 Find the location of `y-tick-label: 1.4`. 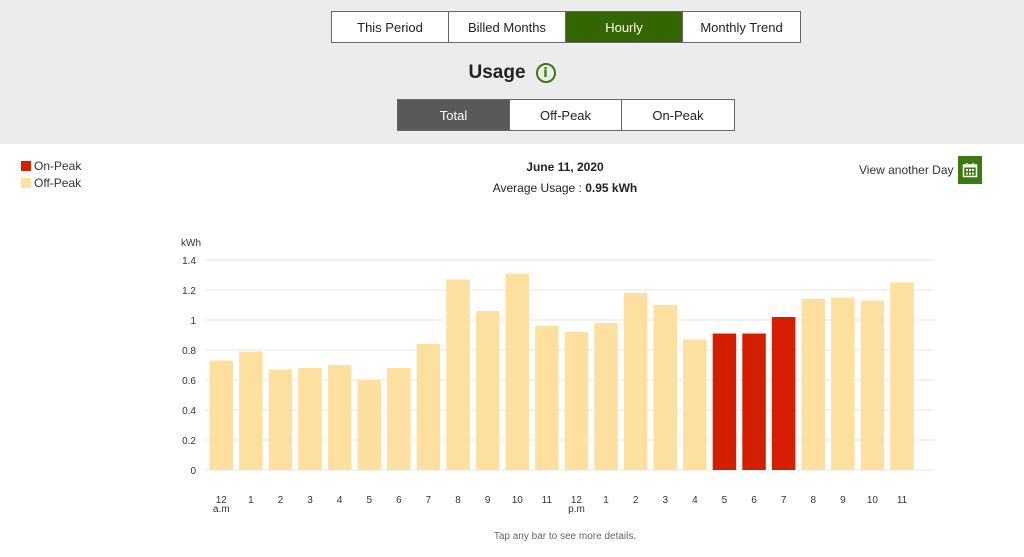

y-tick-label: 1.4 is located at coordinates (189, 261).